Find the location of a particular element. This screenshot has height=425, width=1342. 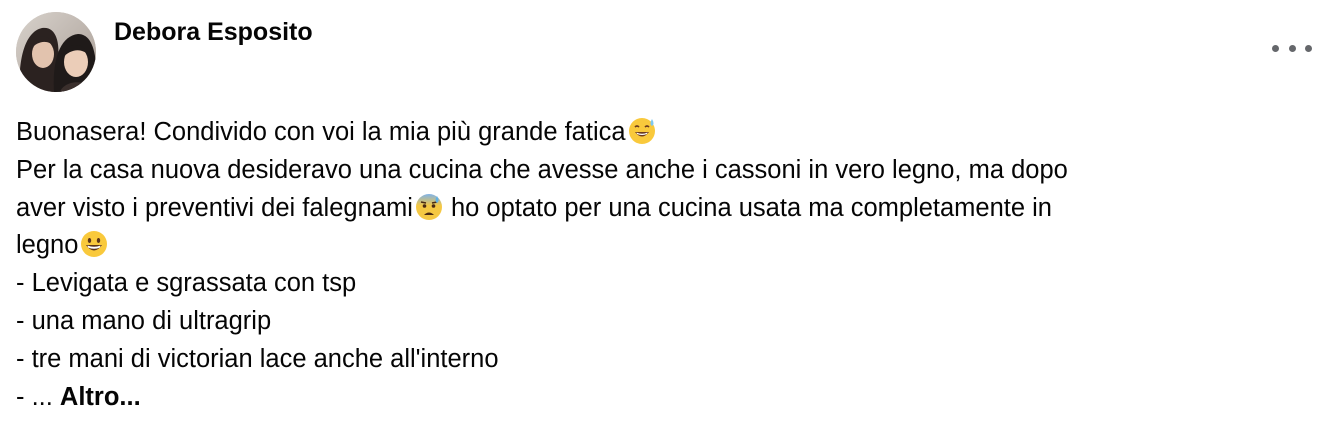

post-text-line: legno is located at coordinates (661, 246).